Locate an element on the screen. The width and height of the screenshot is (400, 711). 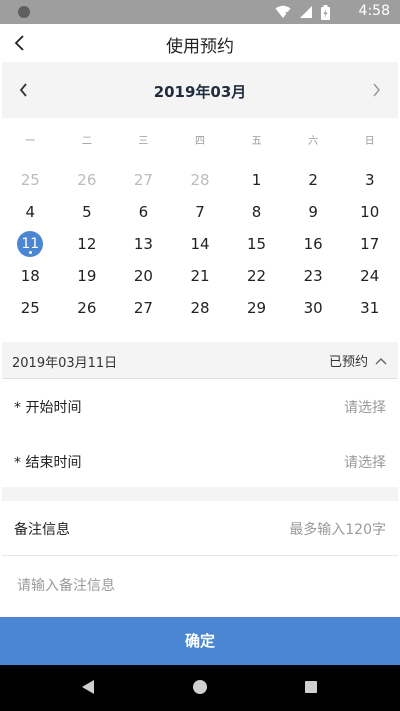
calendar-day: 15 is located at coordinates (256, 244).